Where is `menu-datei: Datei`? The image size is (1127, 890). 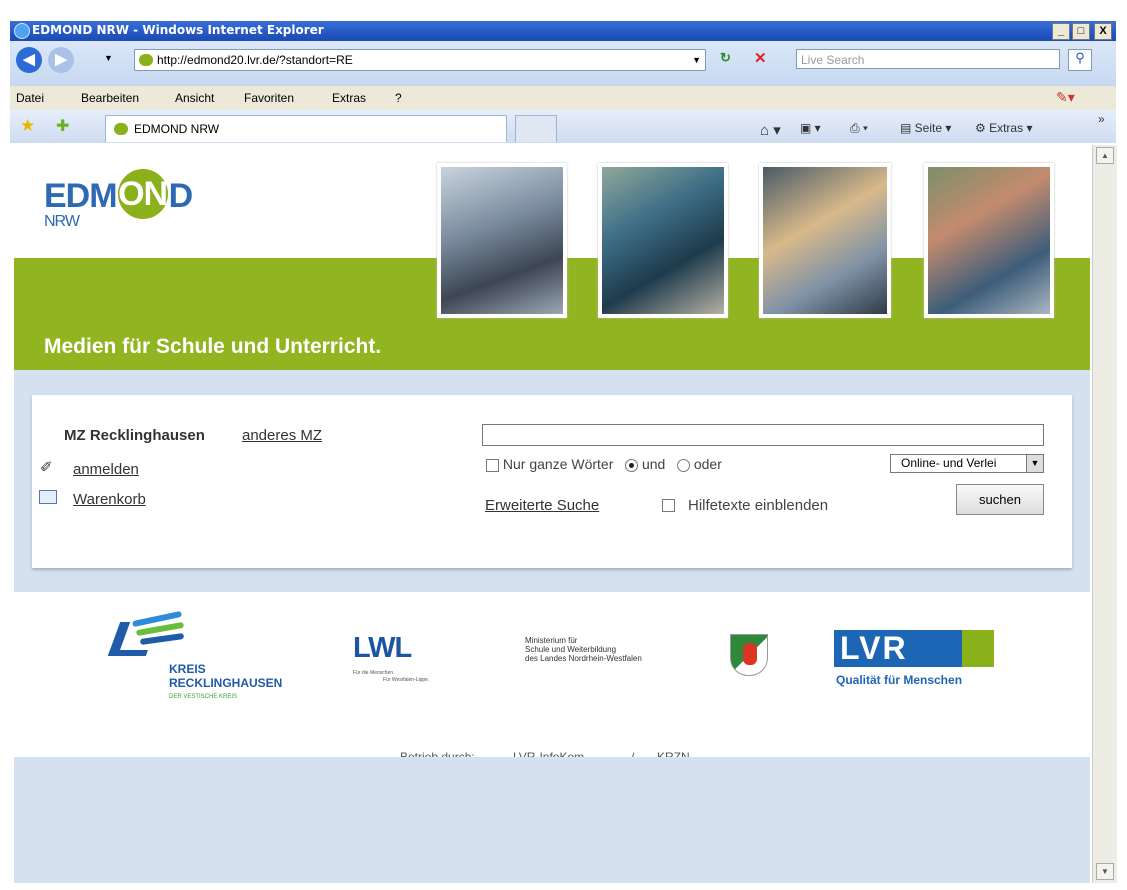 menu-datei: Datei is located at coordinates (30, 98).